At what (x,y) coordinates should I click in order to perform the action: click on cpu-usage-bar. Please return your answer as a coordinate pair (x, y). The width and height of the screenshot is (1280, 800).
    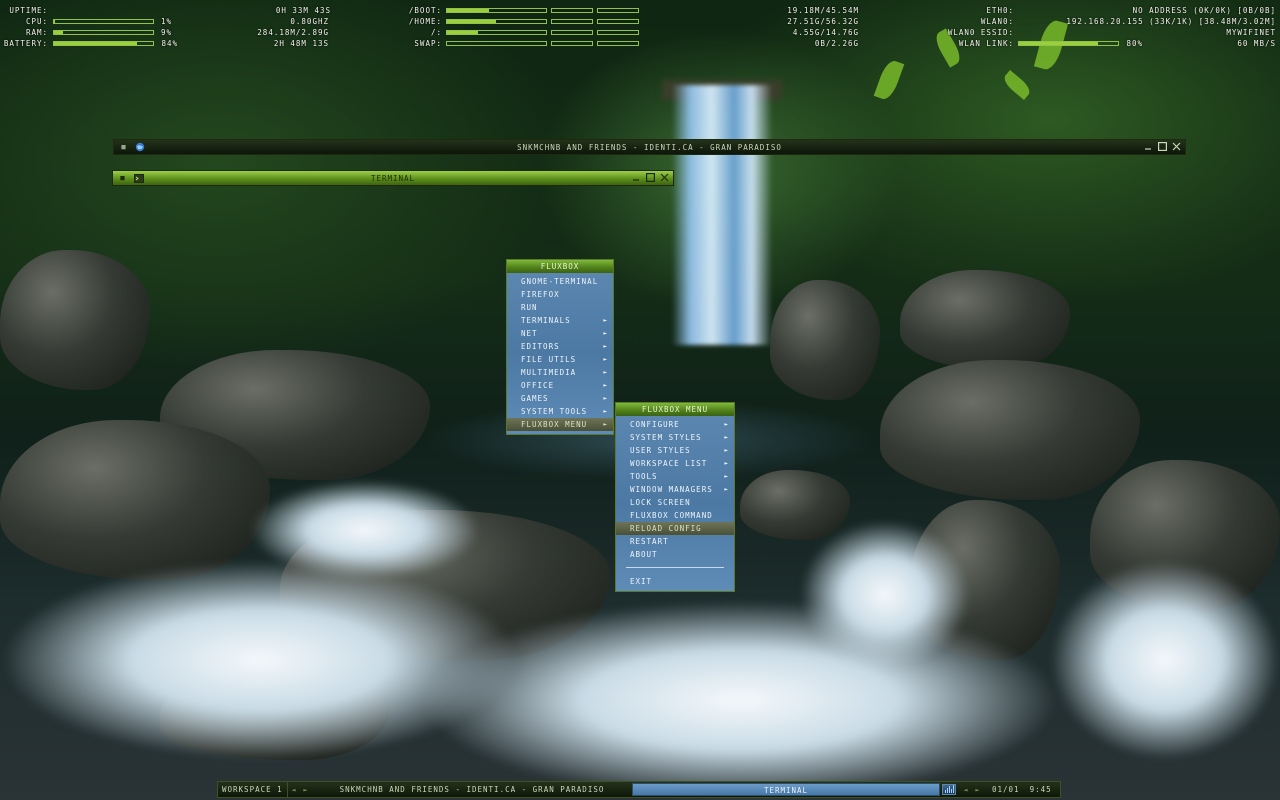
    Looking at the image, I should click on (103, 21).